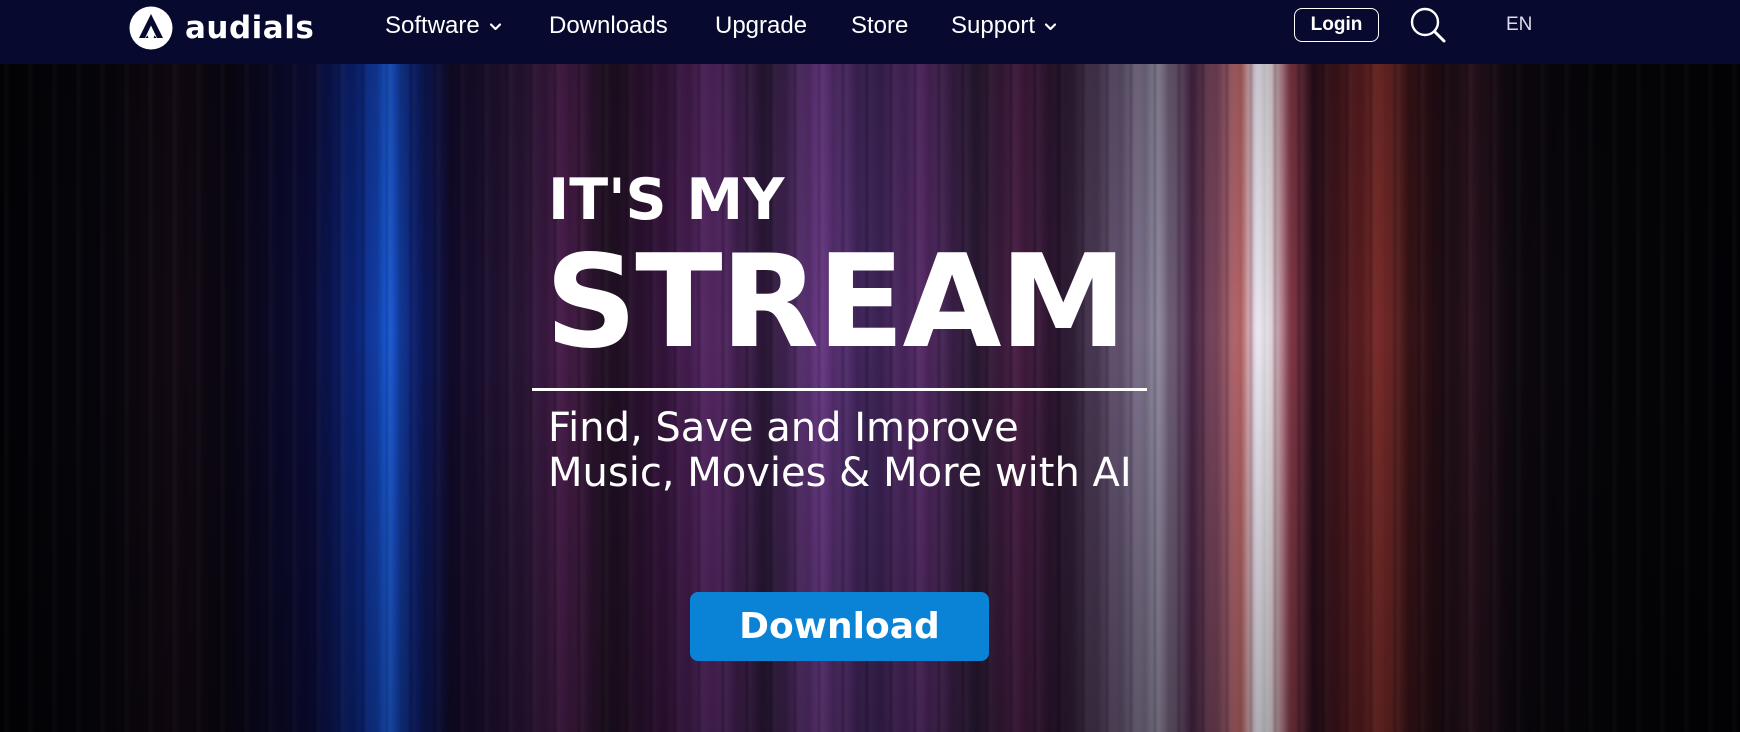 The width and height of the screenshot is (1740, 732). I want to click on nav-software-label: Software, so click(432, 25).